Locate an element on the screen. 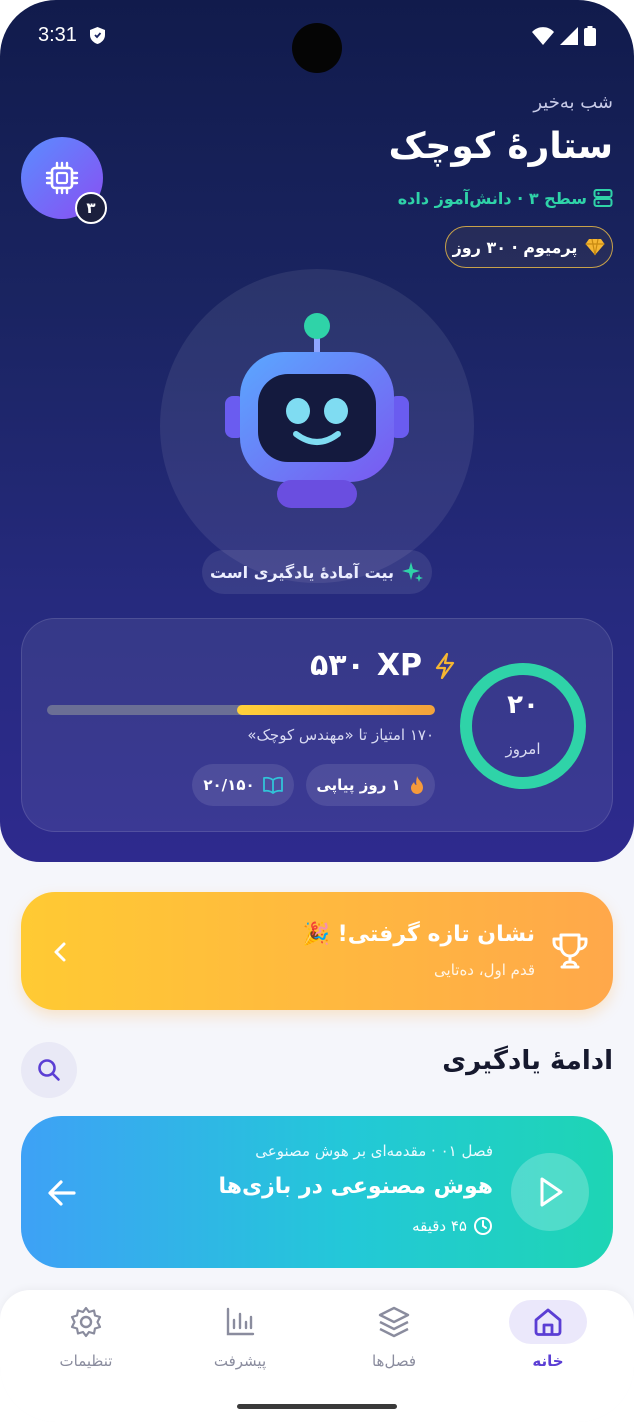 This screenshot has height=1422, width=634. greeting-text: شب به‌خیر is located at coordinates (573, 102).